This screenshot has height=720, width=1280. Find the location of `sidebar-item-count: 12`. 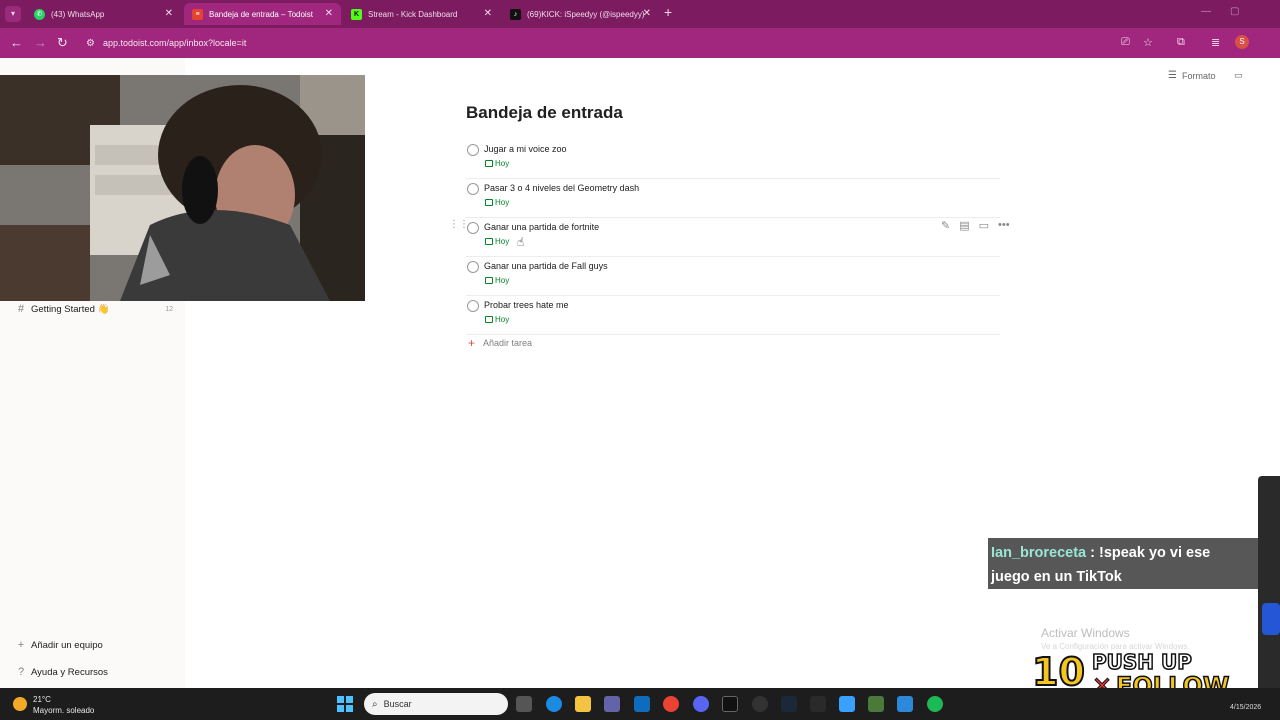

sidebar-item-count: 12 is located at coordinates (169, 309).